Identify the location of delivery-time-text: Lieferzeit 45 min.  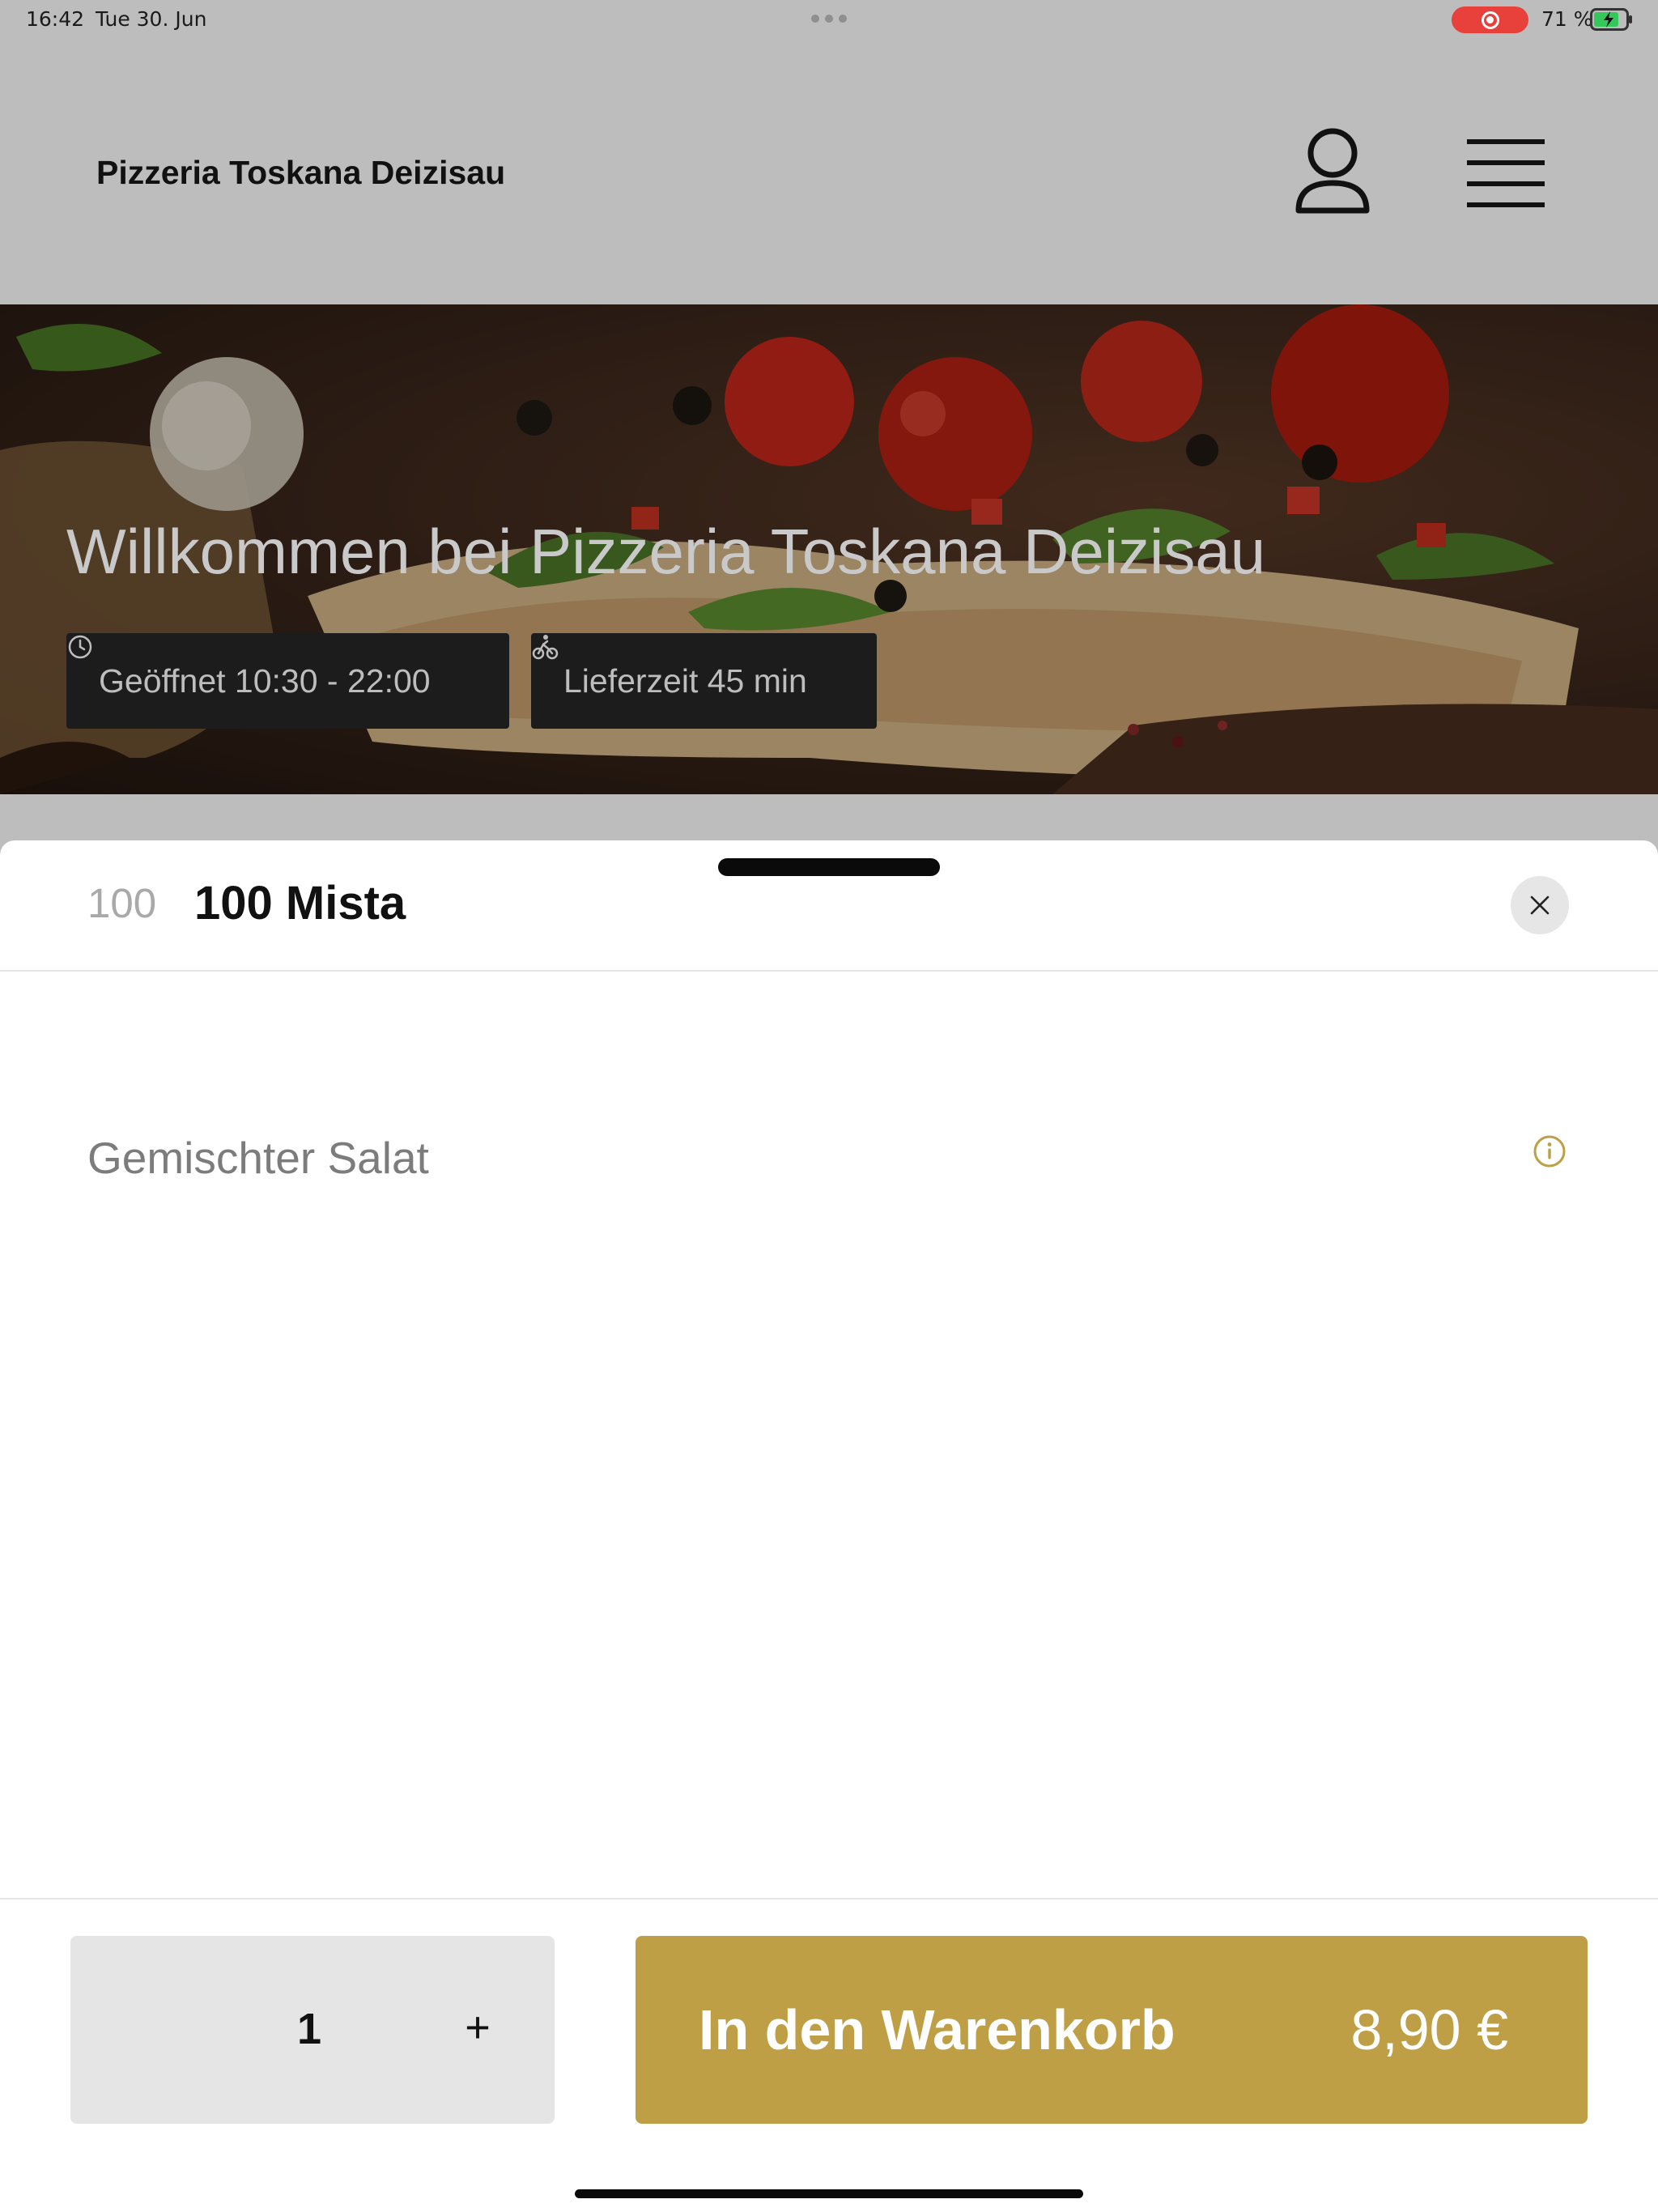
(685, 681).